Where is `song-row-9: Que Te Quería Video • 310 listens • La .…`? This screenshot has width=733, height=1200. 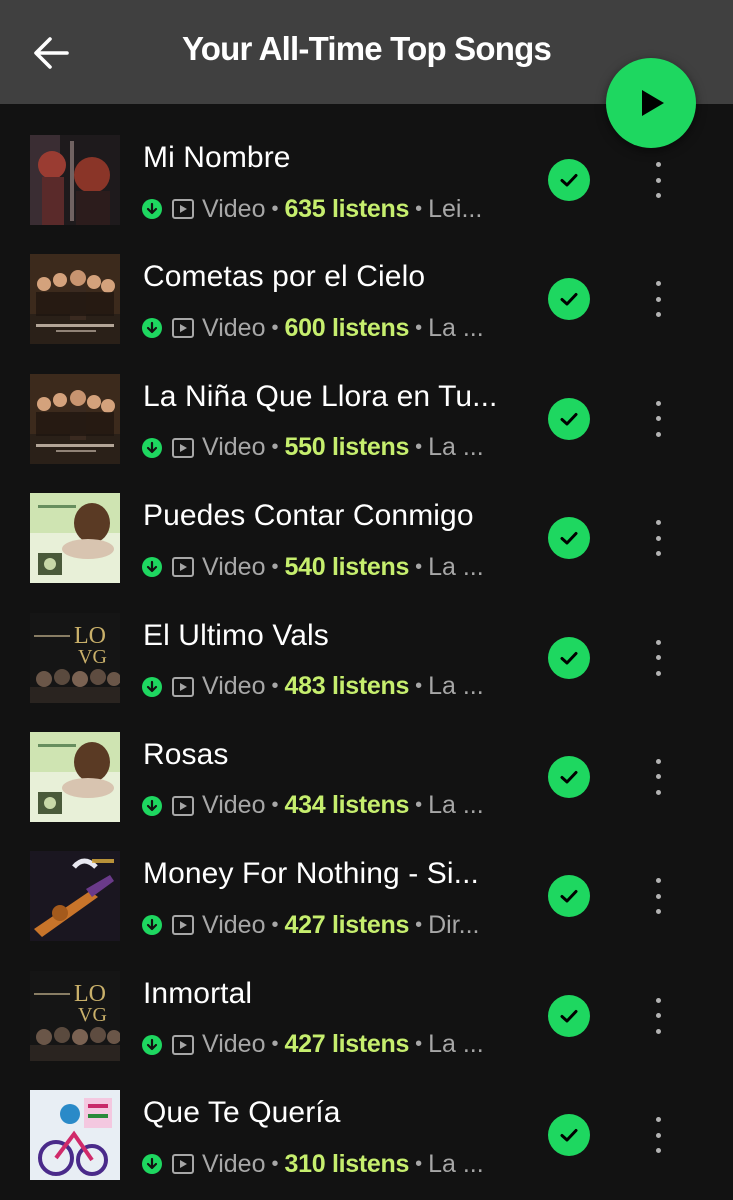
song-row-9: Que Te Quería Video • 310 listens • La .… is located at coordinates (366, 1134).